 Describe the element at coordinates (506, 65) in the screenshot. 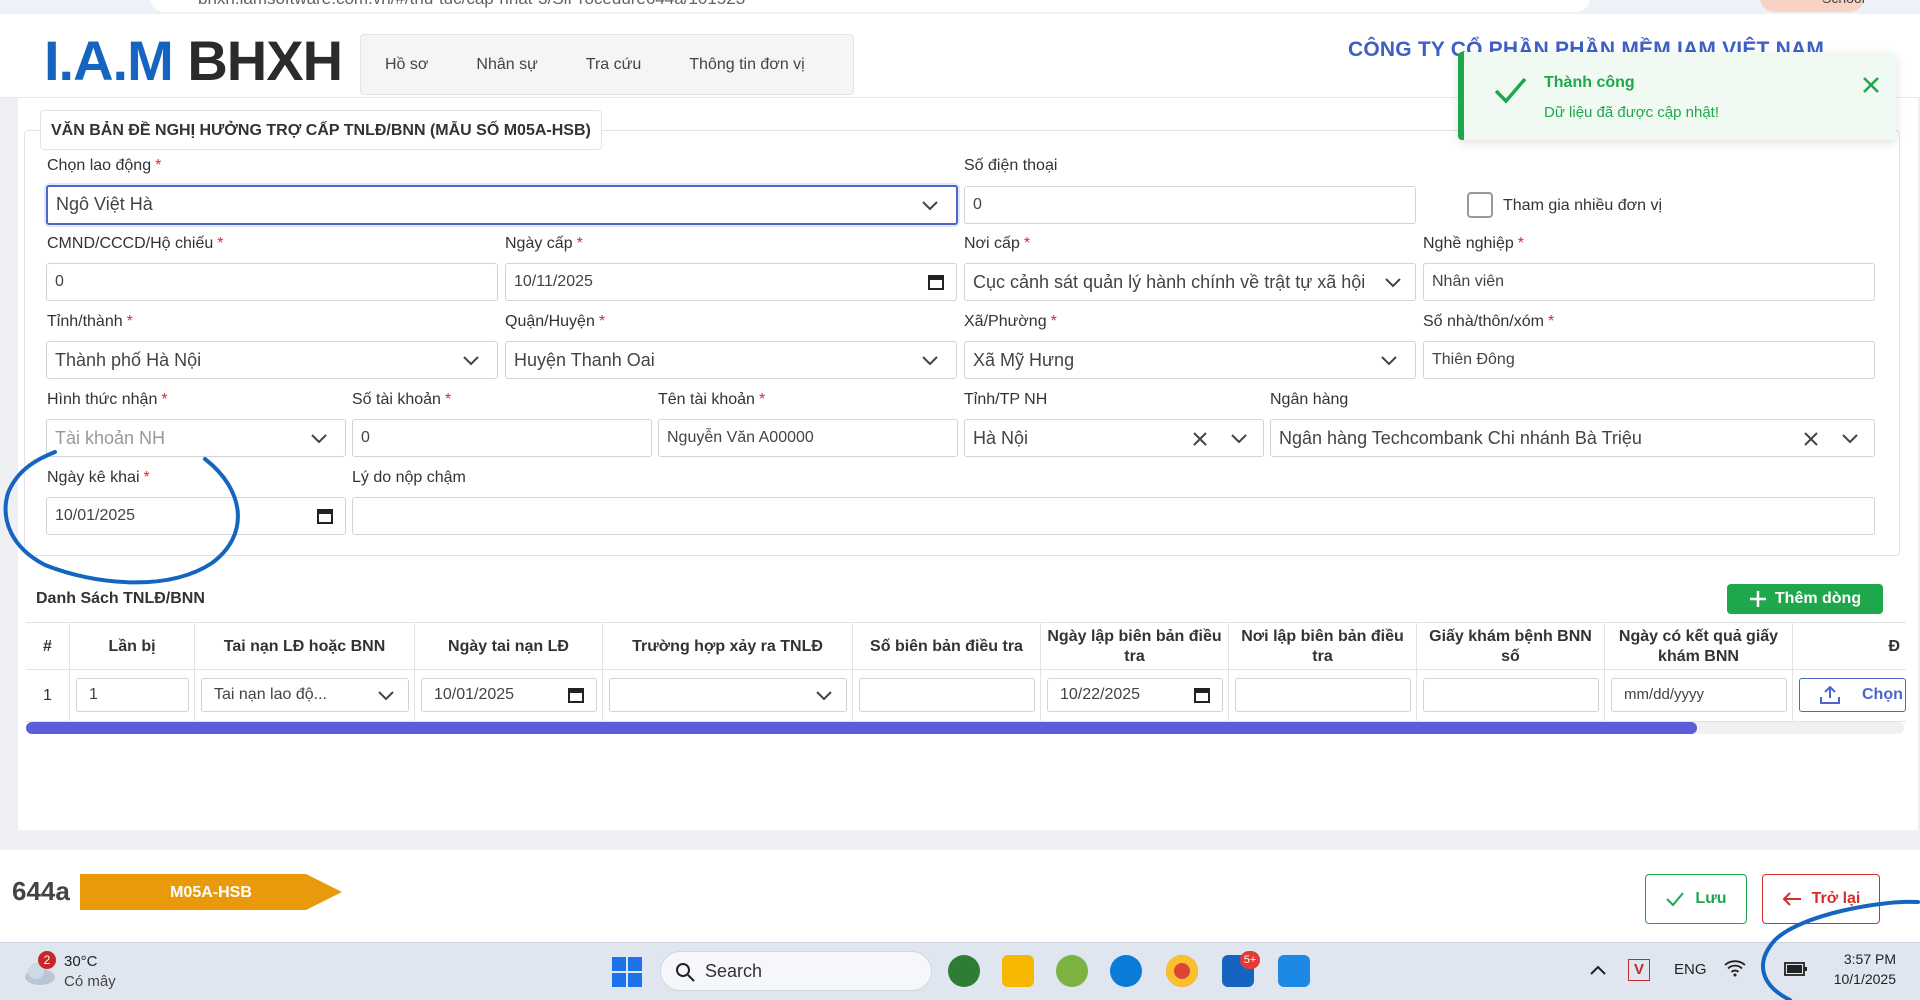

I see `nav-nhan-su: Nhân sự` at that location.